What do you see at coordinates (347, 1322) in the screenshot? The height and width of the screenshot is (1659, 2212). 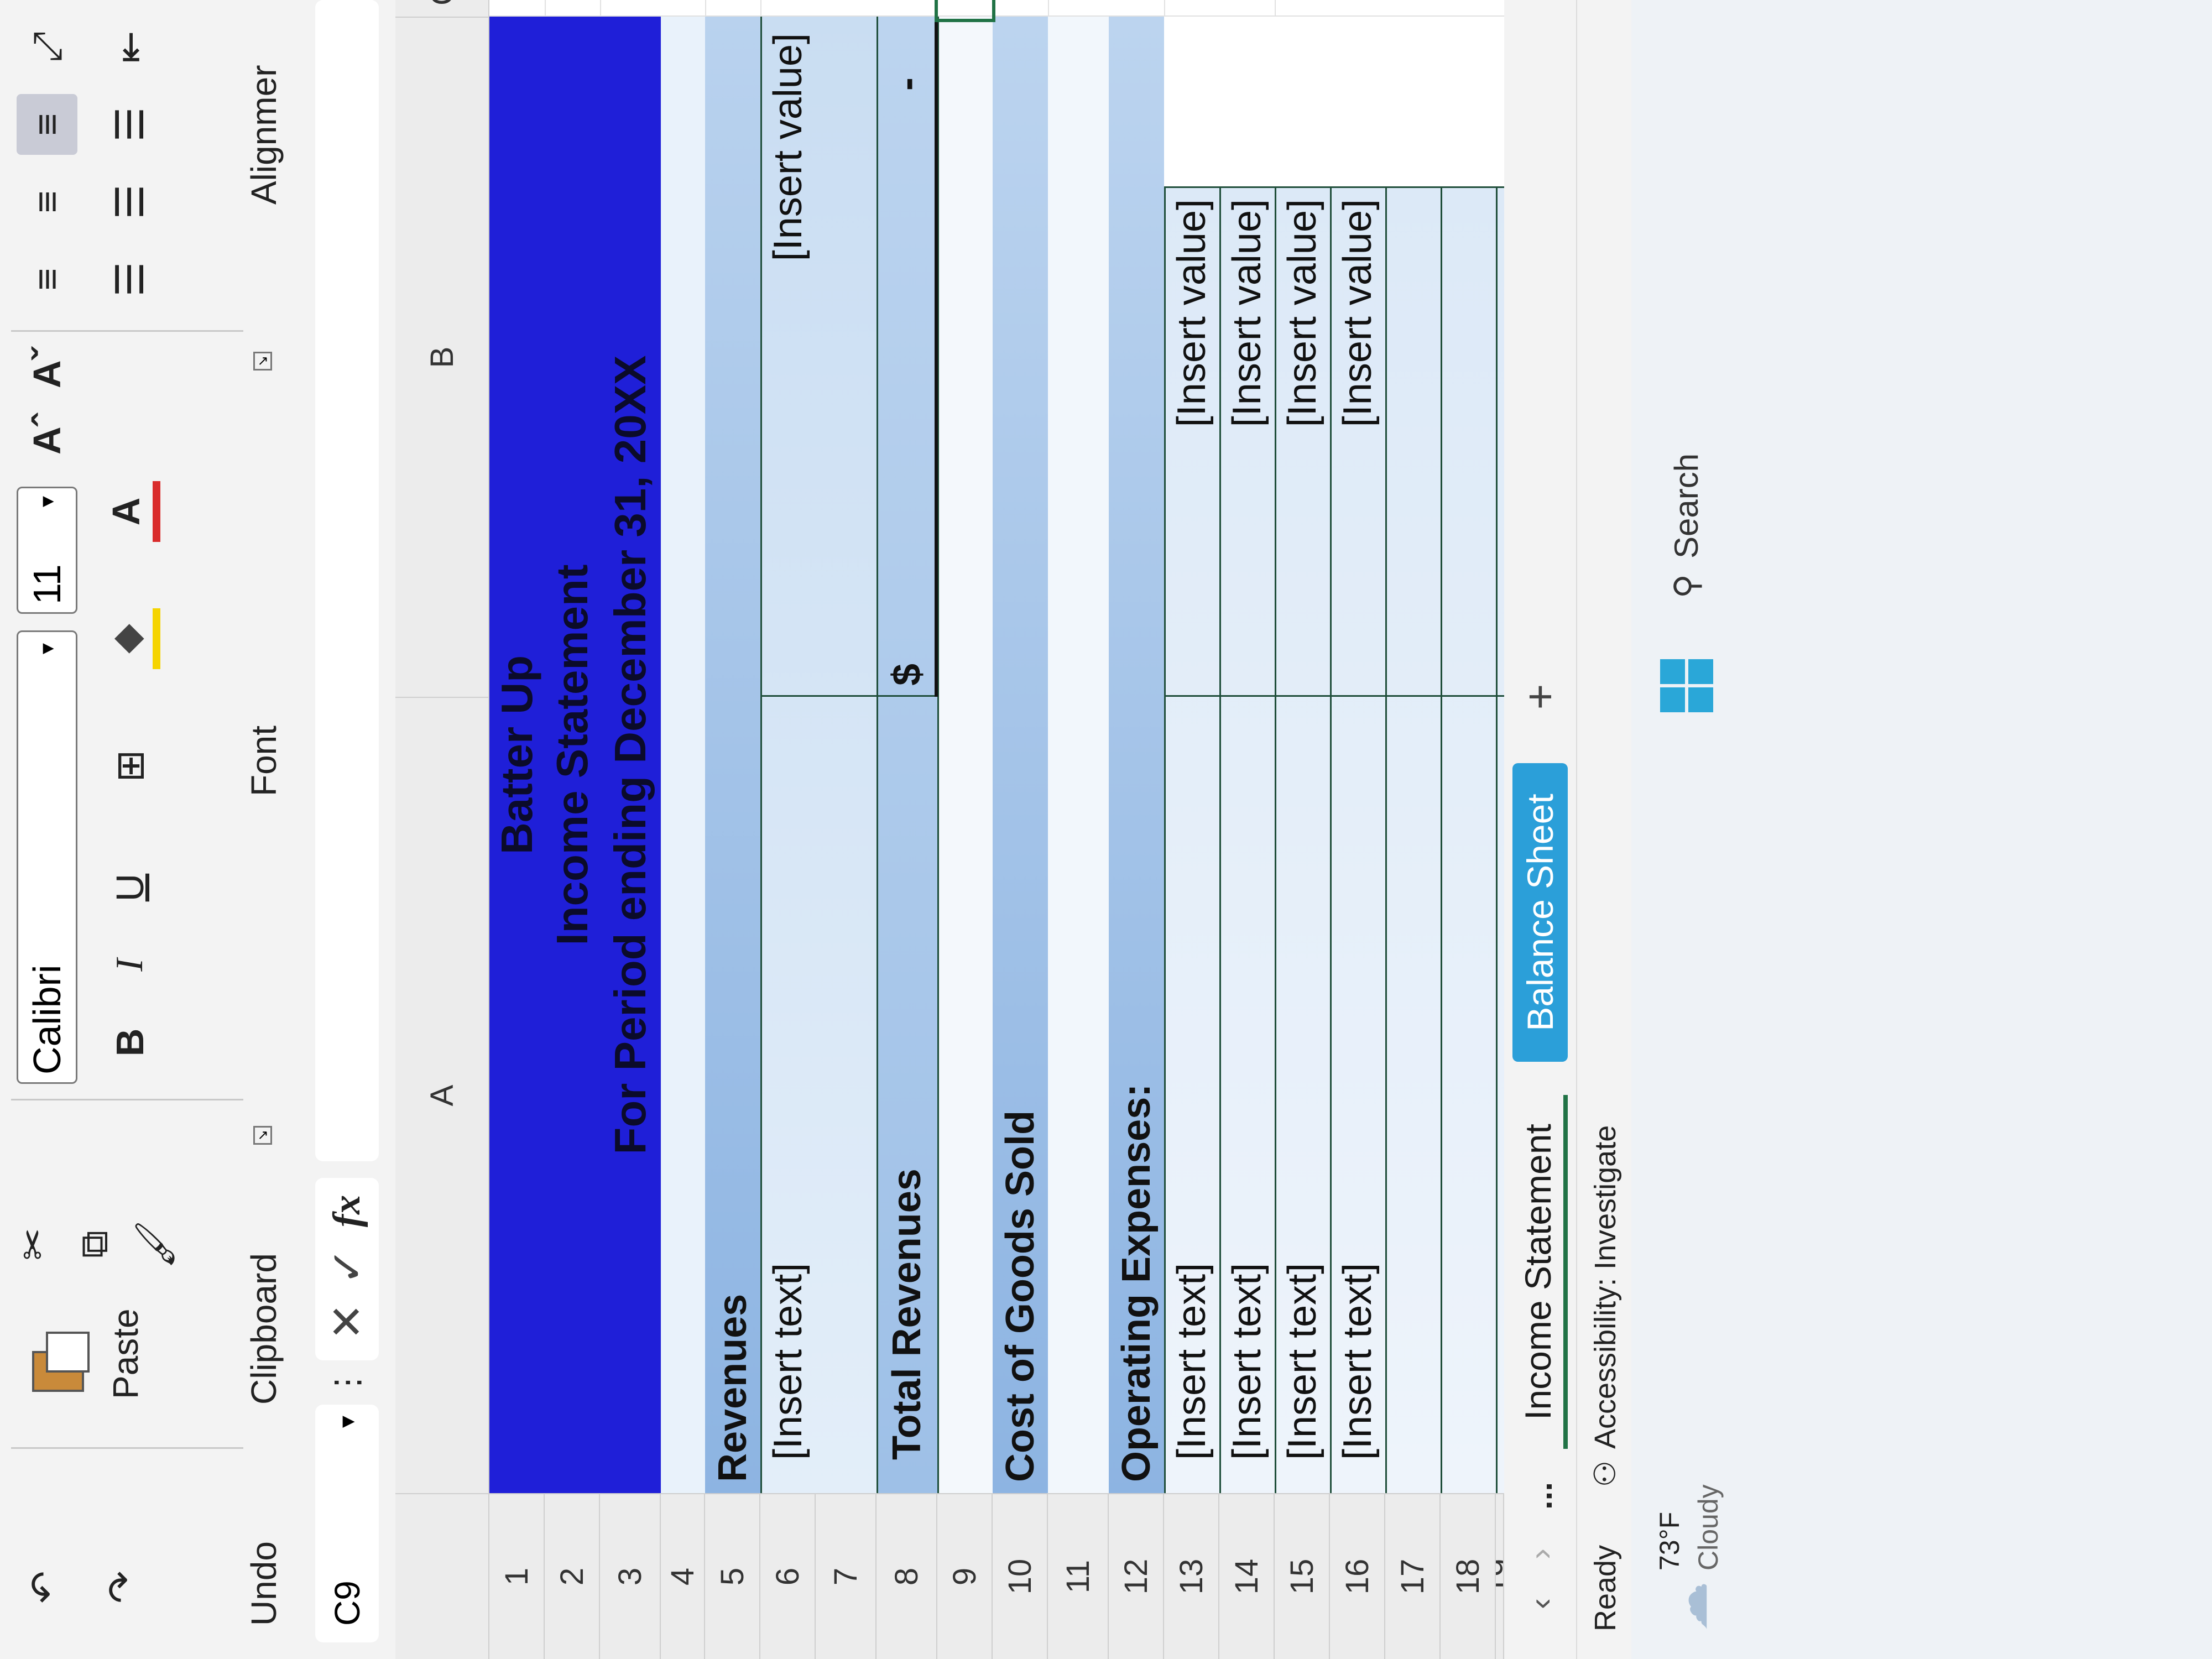 I see `cancel-entry-icon: ✕` at bounding box center [347, 1322].